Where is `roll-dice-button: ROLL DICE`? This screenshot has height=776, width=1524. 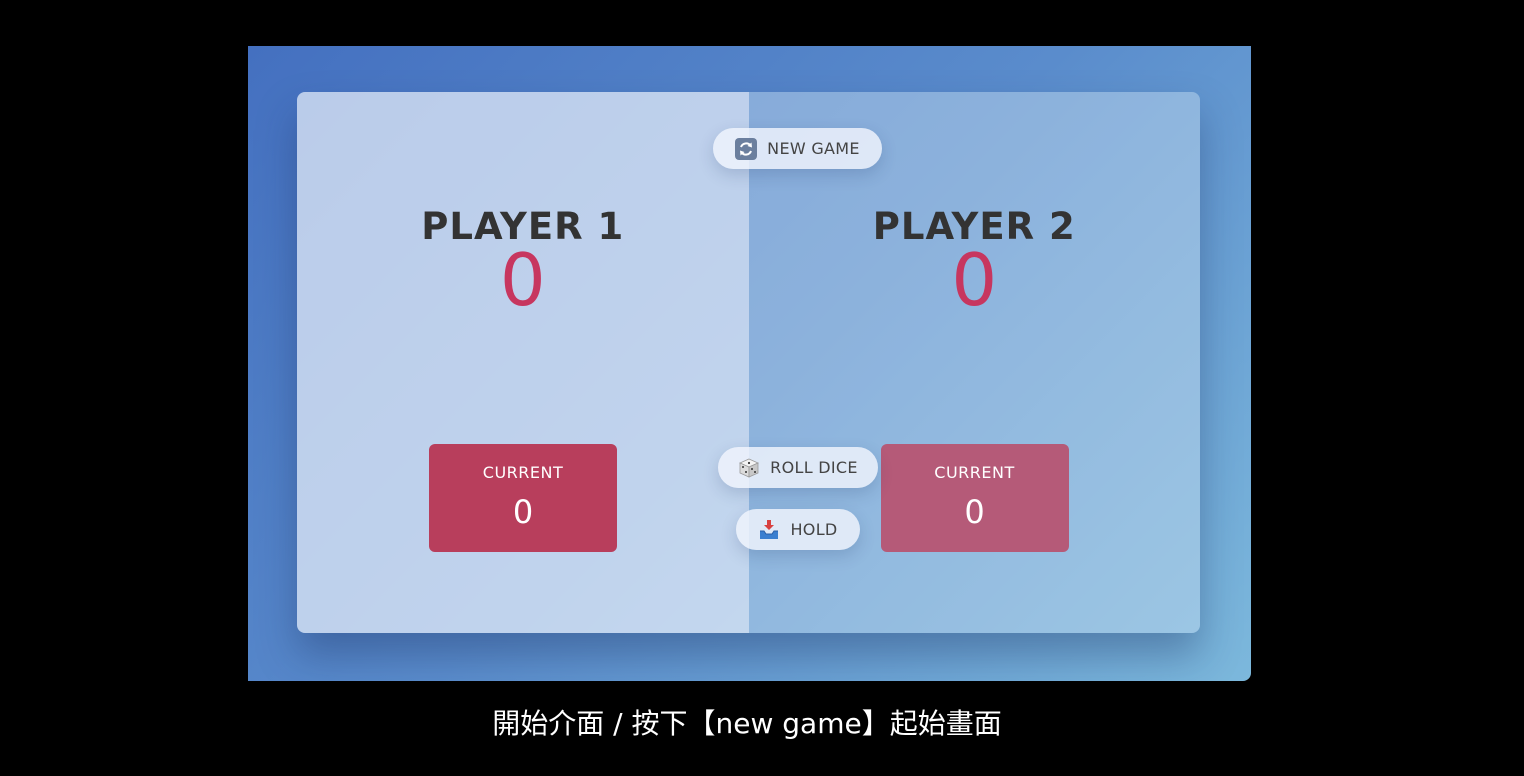 roll-dice-button: ROLL DICE is located at coordinates (798, 467).